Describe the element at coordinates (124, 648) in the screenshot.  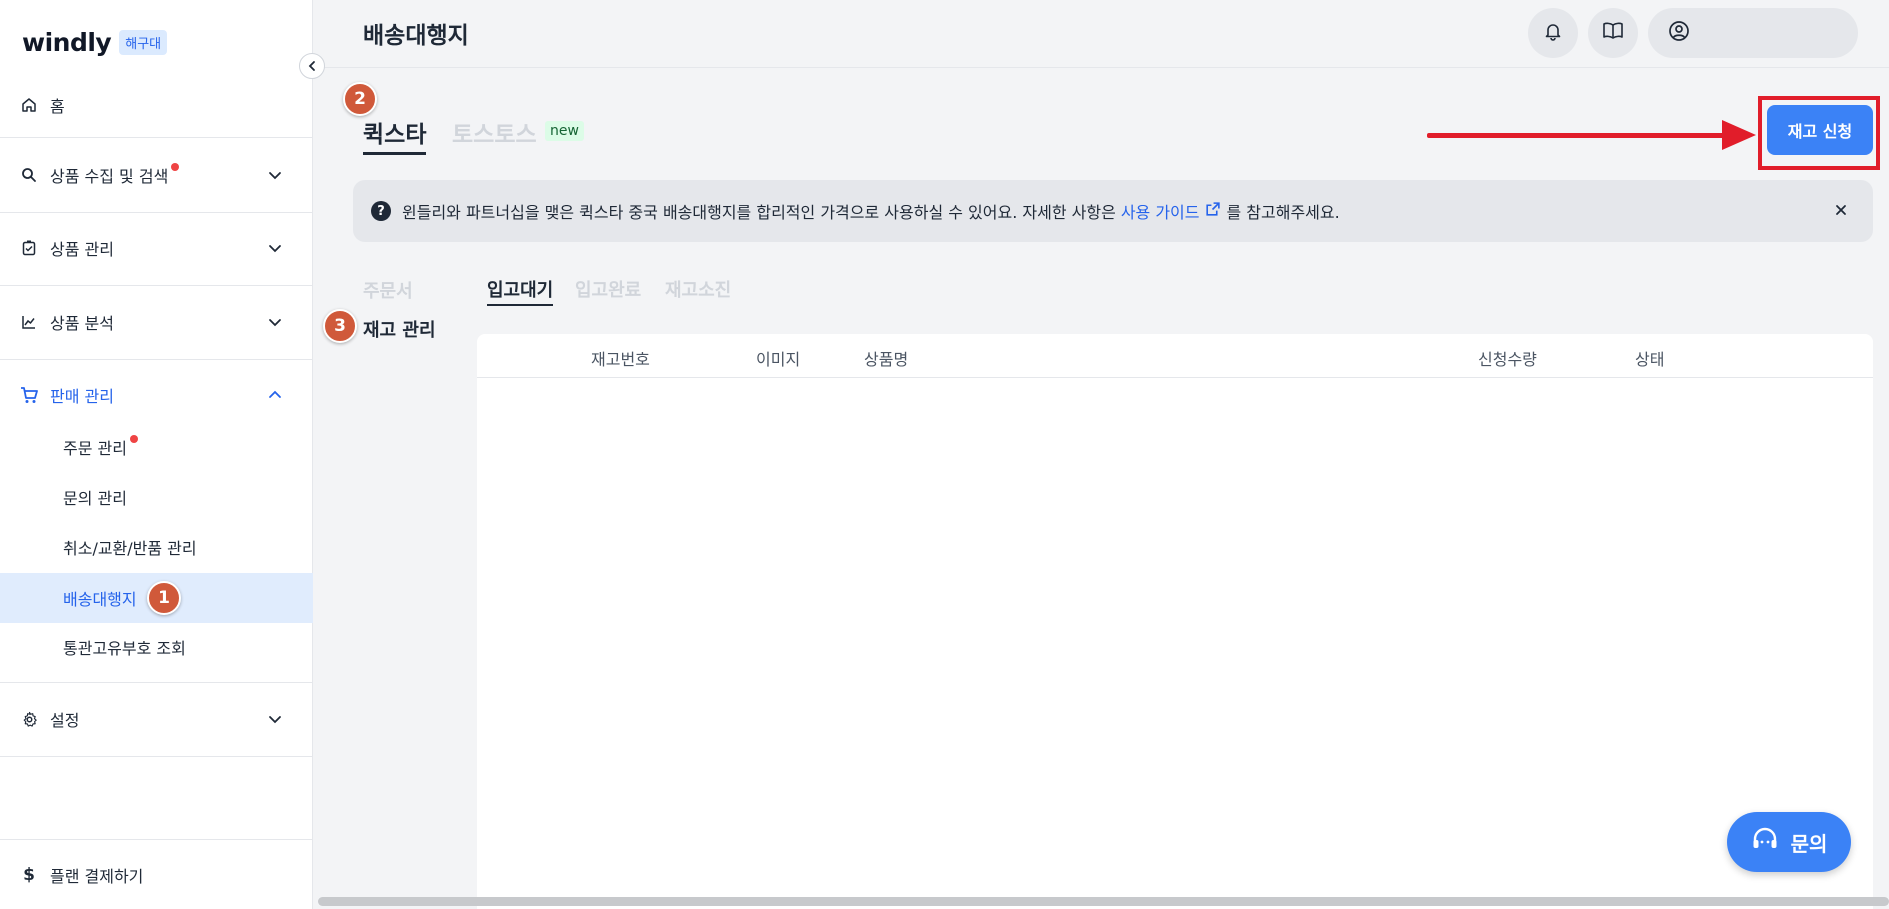
I see `sidebar-subitem-label: 통관고유부호 조회` at that location.